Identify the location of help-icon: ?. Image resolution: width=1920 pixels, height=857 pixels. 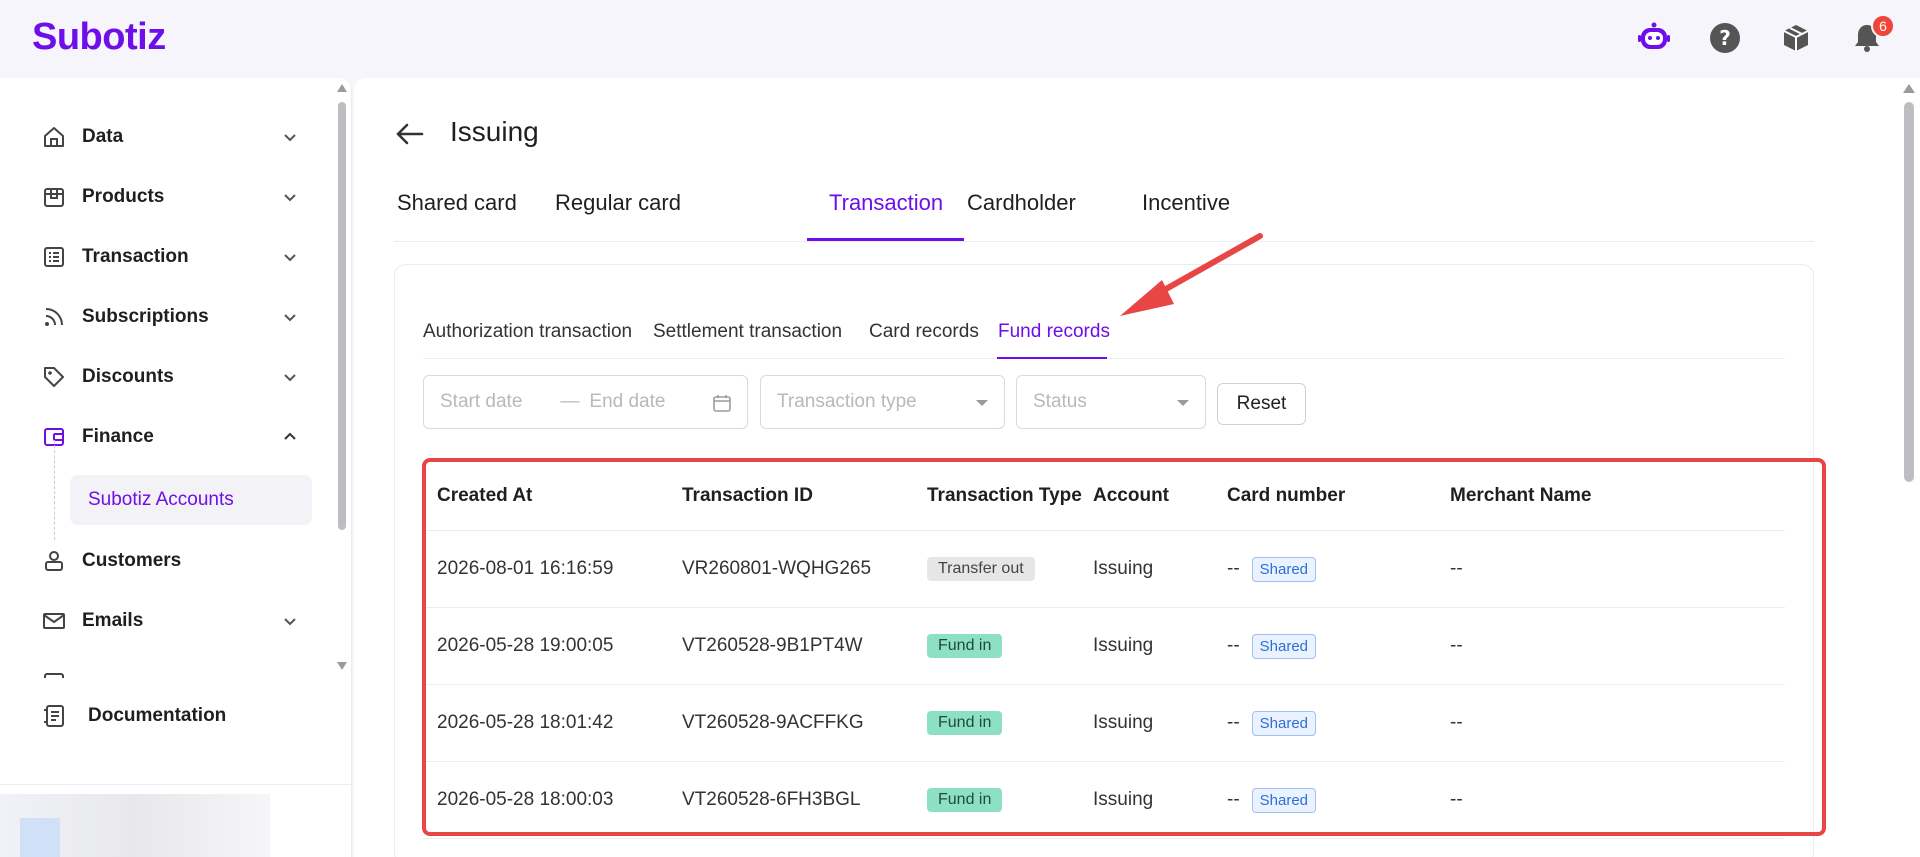
(1725, 38).